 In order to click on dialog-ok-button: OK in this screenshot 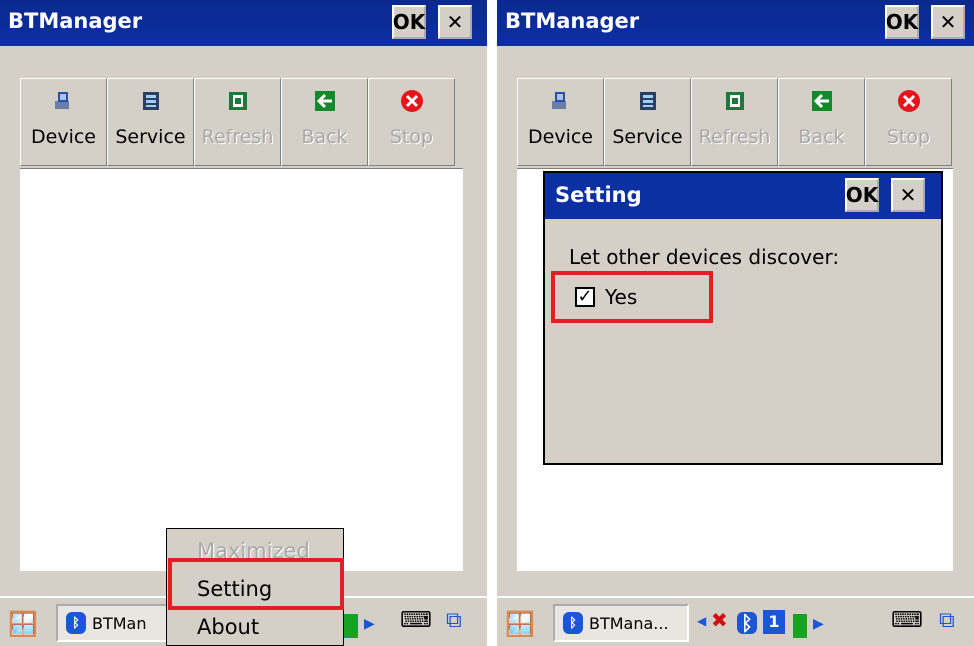, I will do `click(862, 195)`.